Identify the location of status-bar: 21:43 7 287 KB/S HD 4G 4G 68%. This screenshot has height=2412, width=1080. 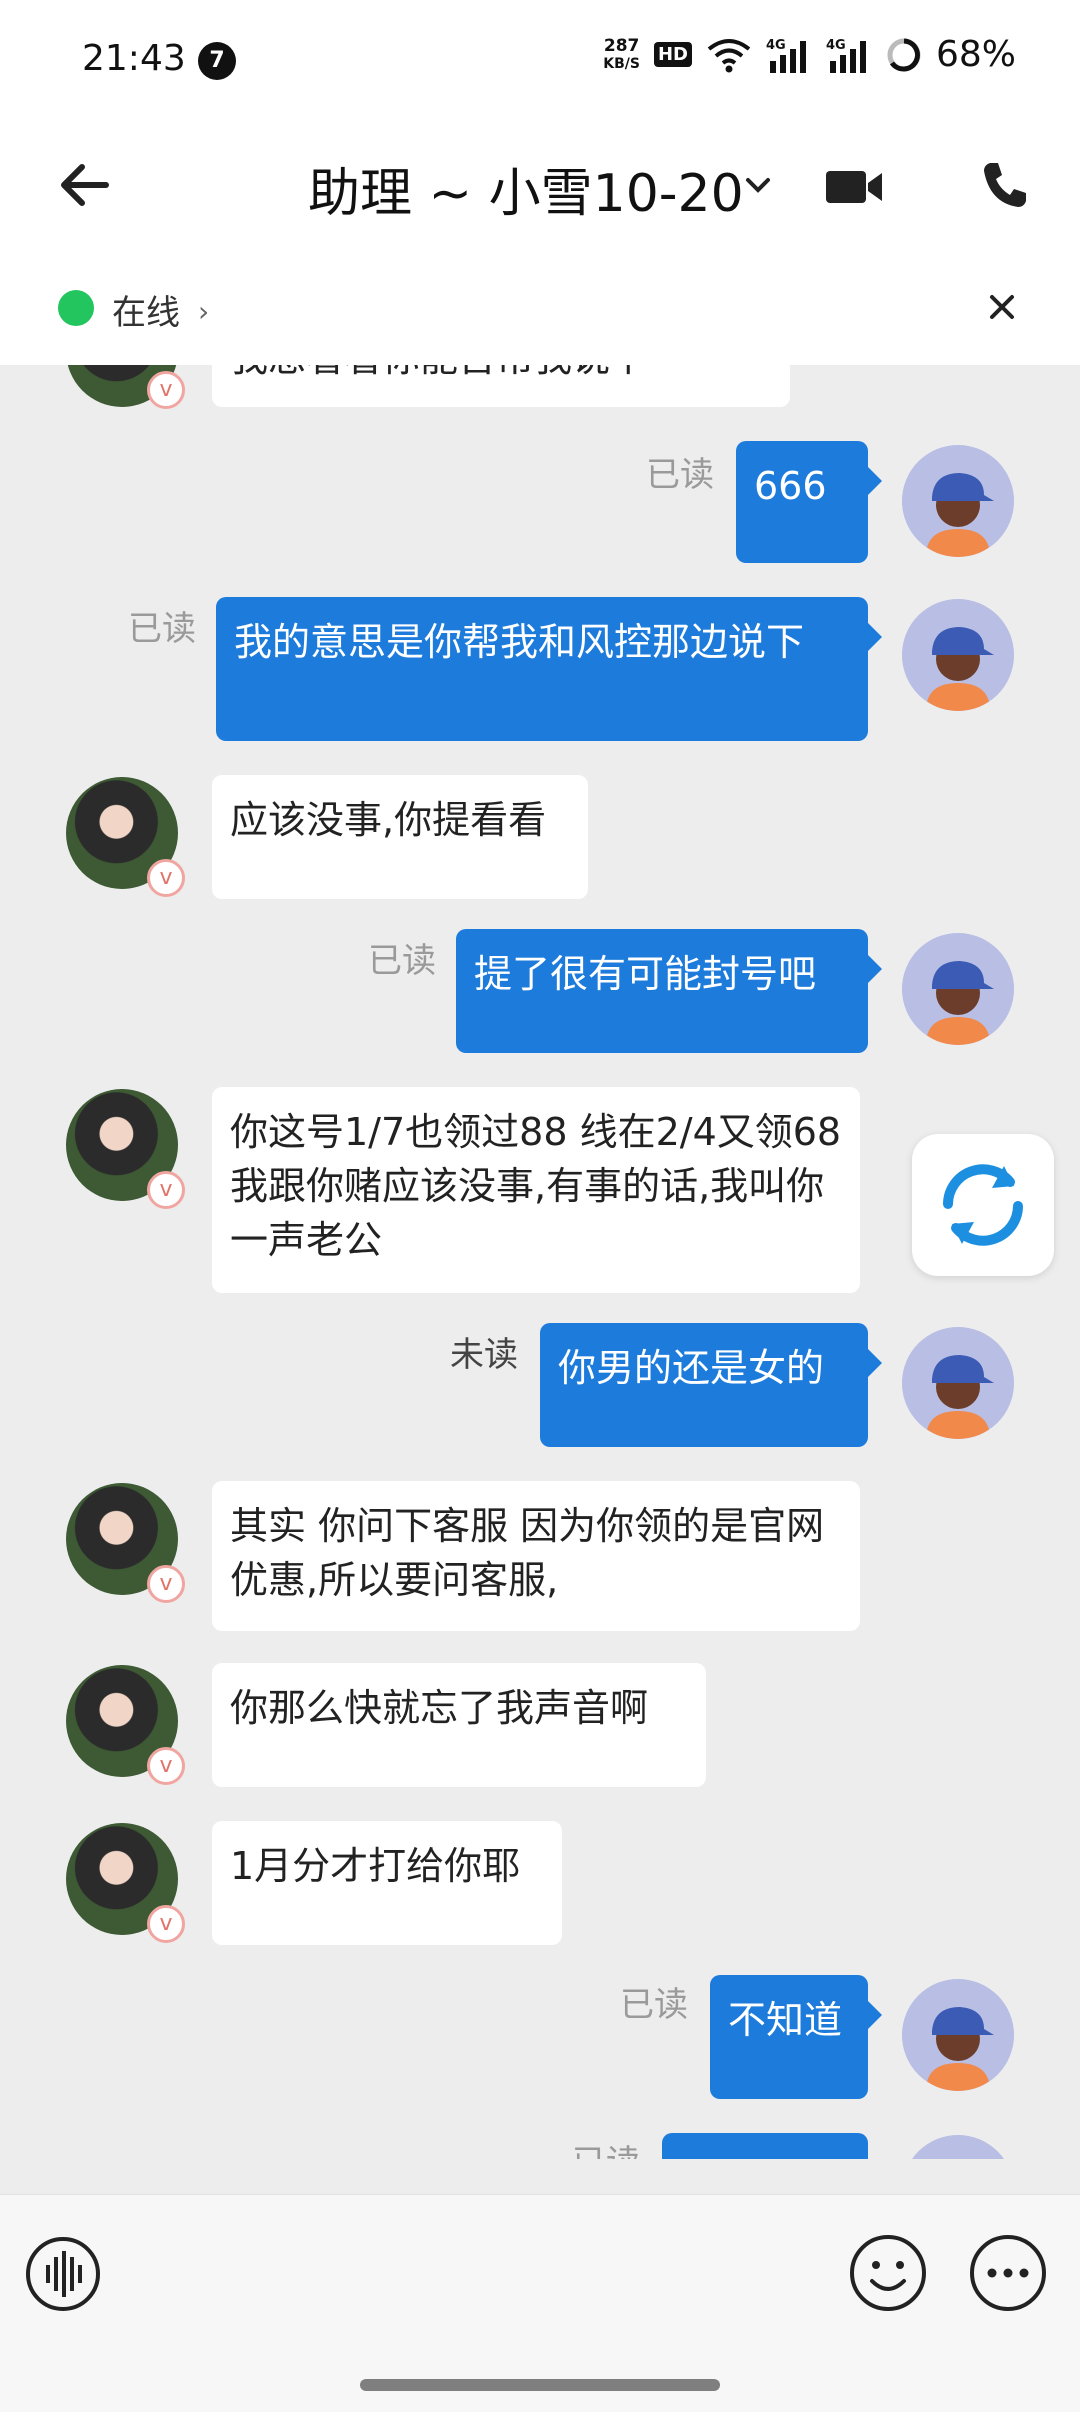
(540, 62).